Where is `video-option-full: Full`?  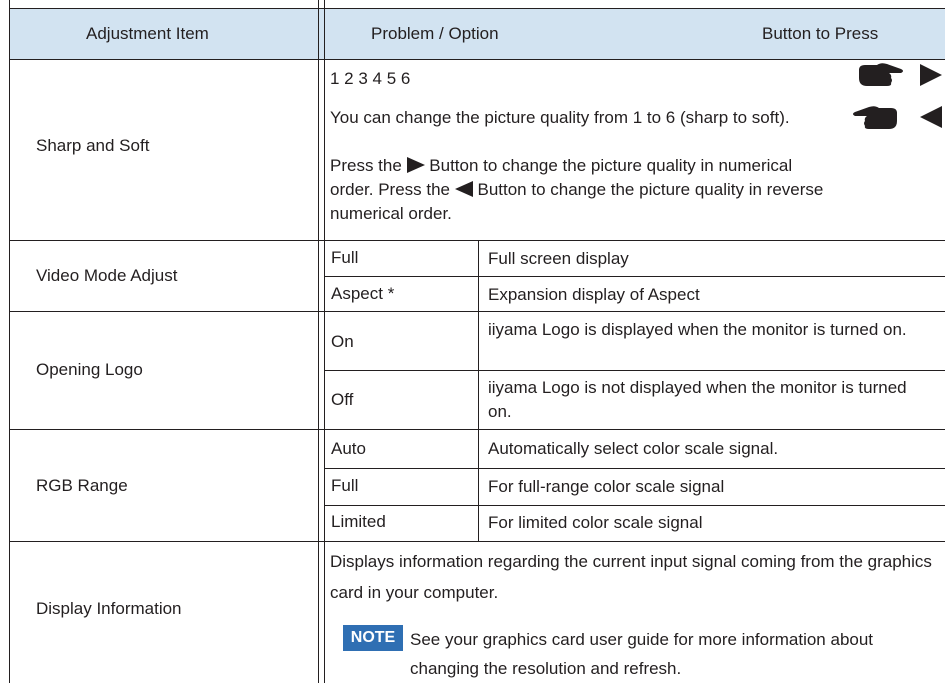
video-option-full: Full is located at coordinates (345, 257).